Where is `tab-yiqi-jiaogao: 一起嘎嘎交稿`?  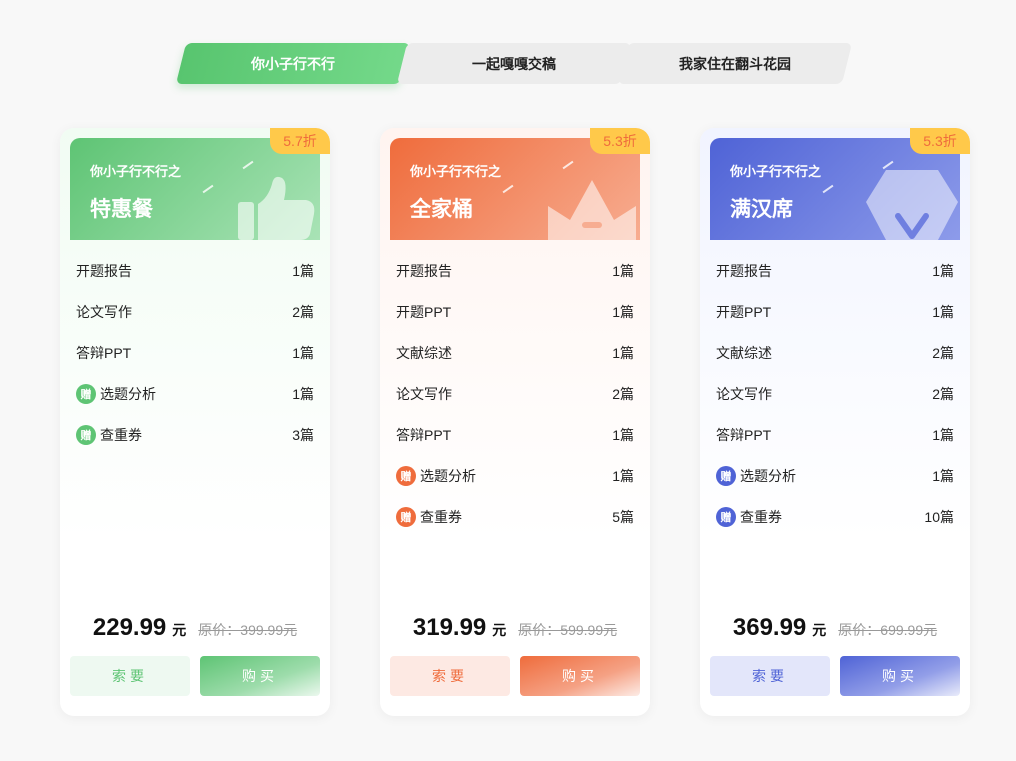 tab-yiqi-jiaogao: 一起嘎嘎交稿 is located at coordinates (514, 63).